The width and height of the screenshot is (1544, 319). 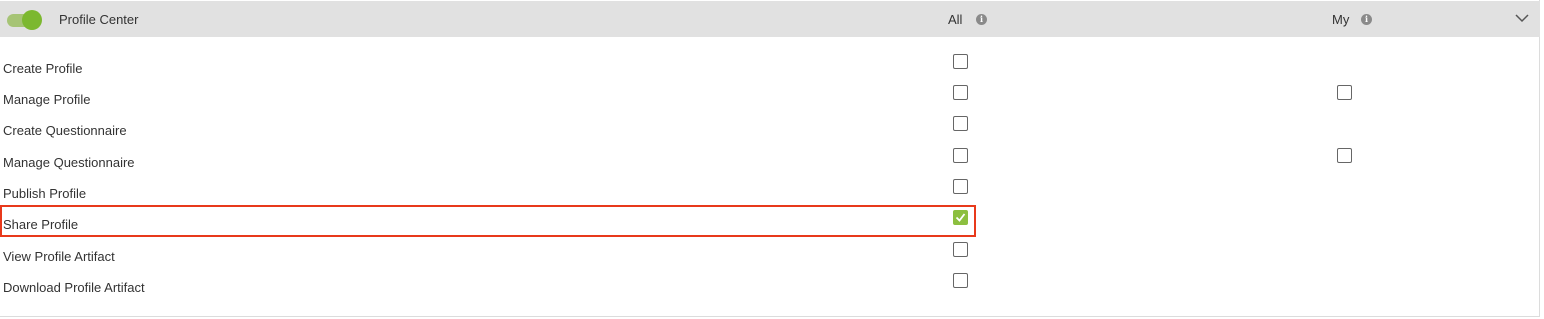 I want to click on permission-row: Publish Profile, so click(x=765, y=192).